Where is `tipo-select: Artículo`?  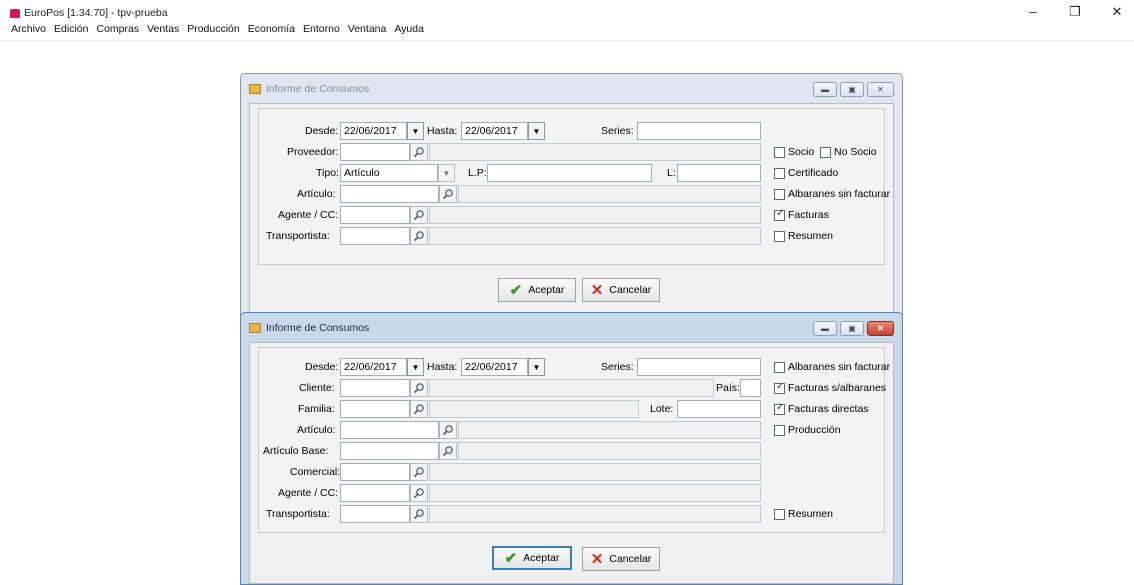 tipo-select: Artículo is located at coordinates (389, 173).